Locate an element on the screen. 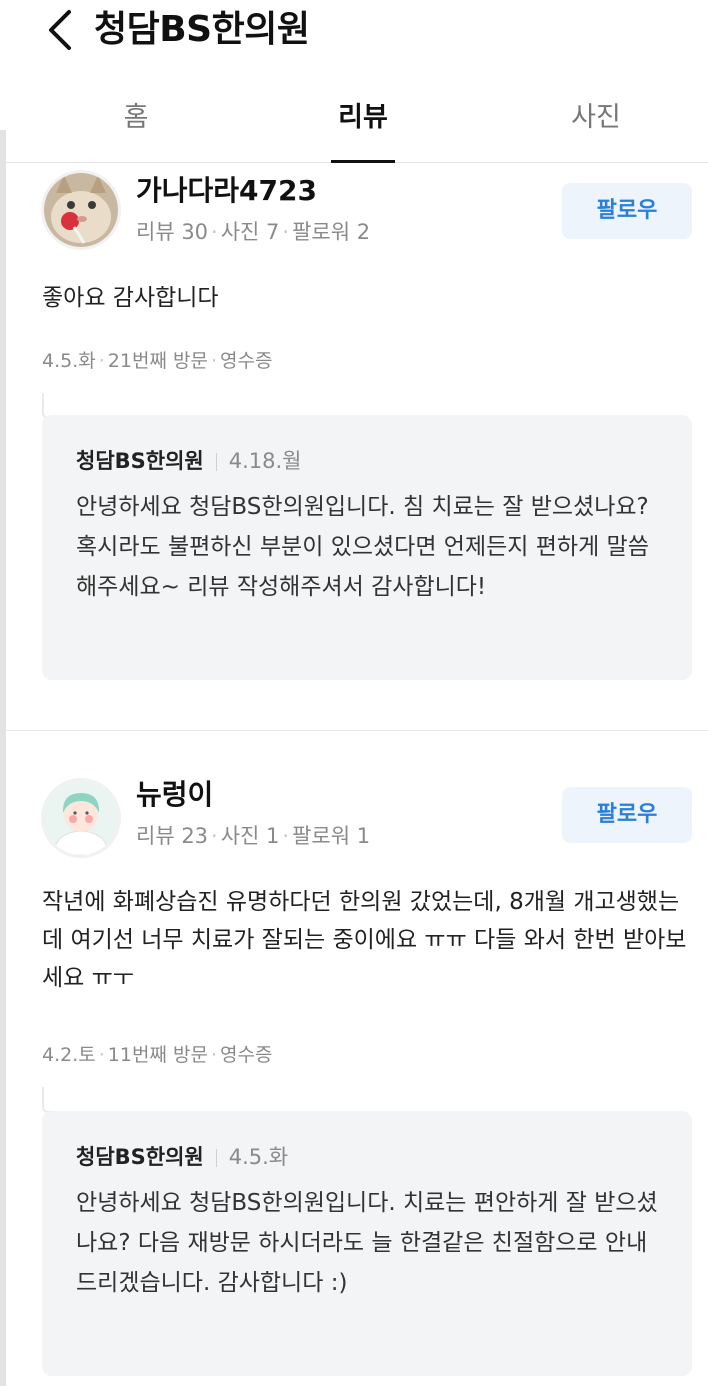  chevron-left-icon is located at coordinates (60, 30).